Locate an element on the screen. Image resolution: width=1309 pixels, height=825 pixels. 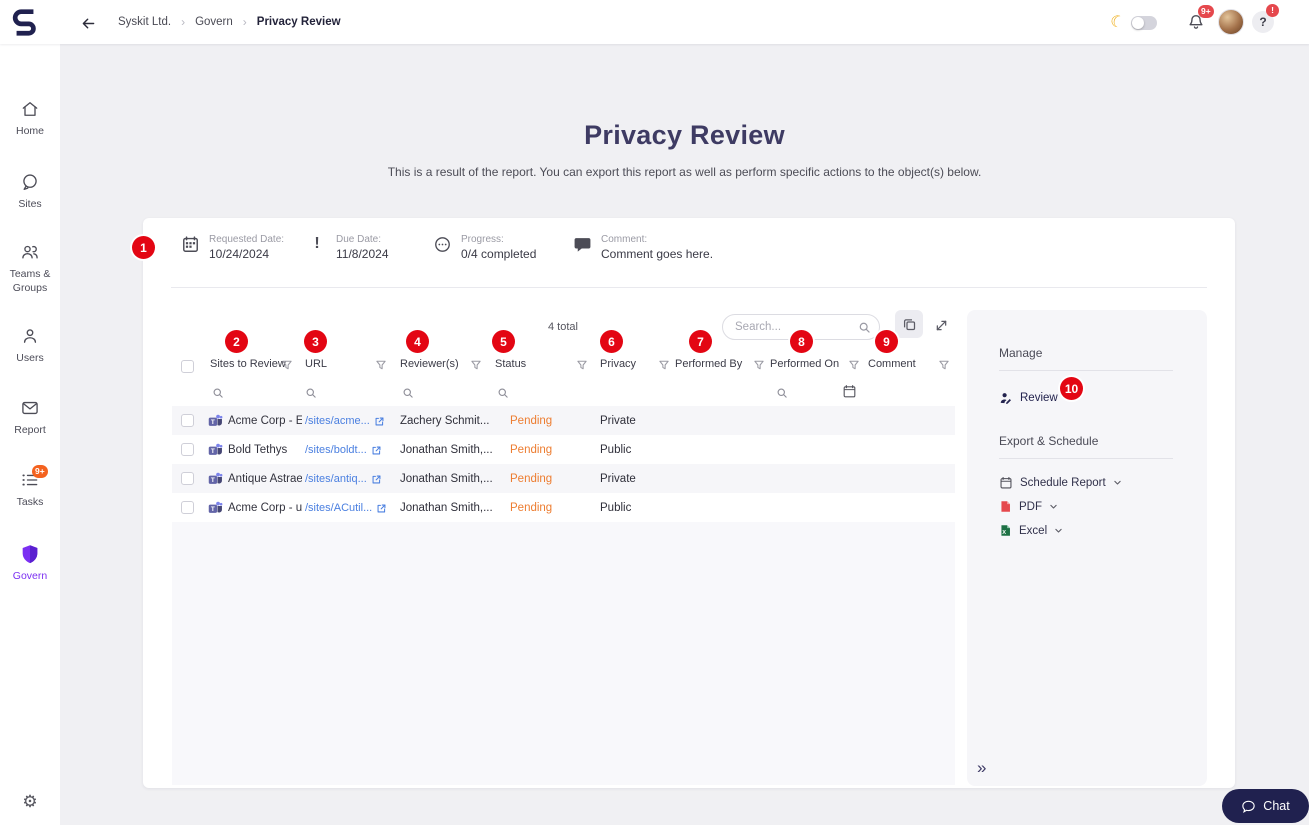
help-alert-badge: ! is located at coordinates (1272, 10).